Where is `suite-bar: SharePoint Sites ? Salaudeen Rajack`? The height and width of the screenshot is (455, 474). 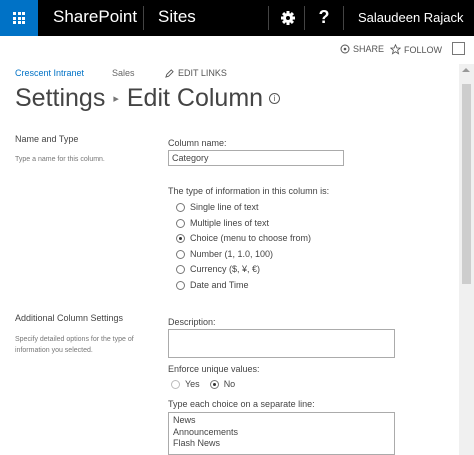 suite-bar: SharePoint Sites ? Salaudeen Rajack is located at coordinates (237, 18).